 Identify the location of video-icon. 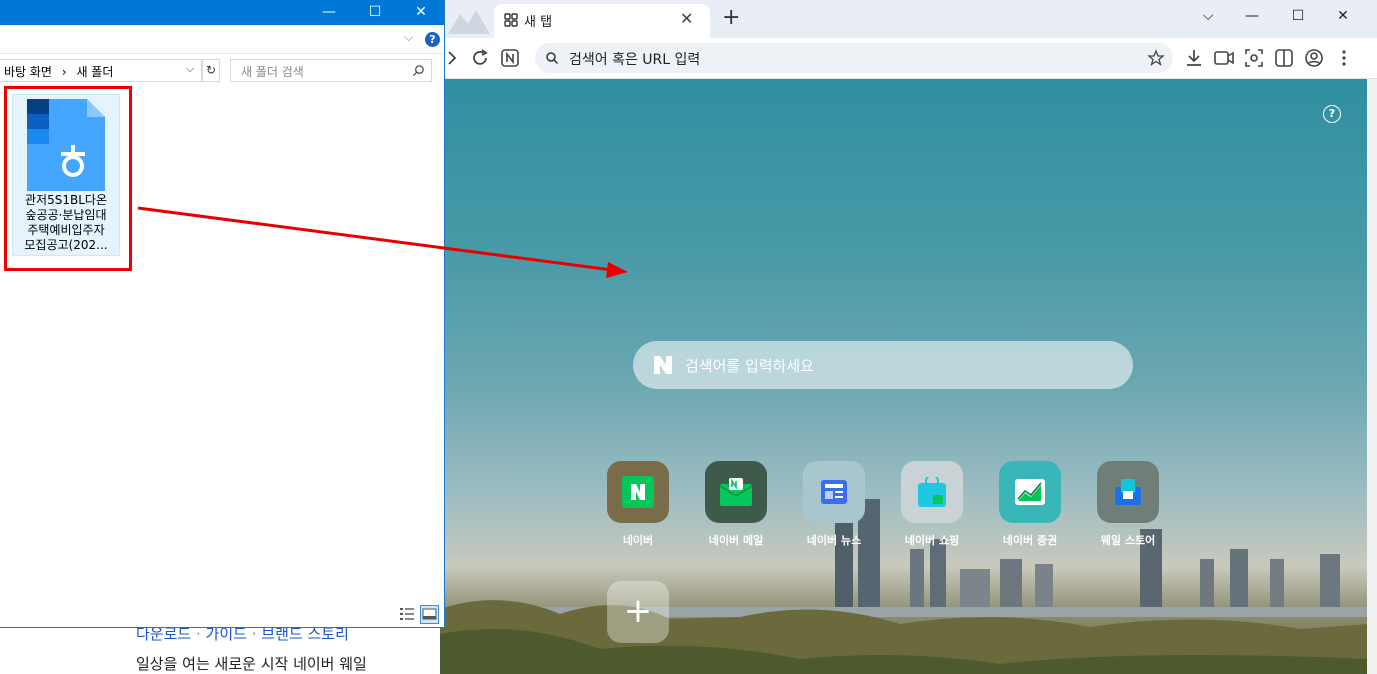
(1224, 58).